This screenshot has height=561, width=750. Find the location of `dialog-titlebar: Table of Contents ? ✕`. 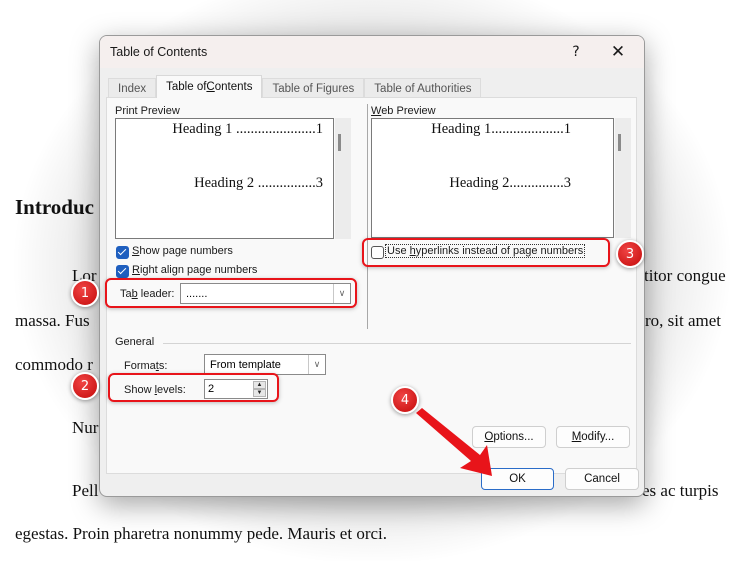

dialog-titlebar: Table of Contents ? ✕ is located at coordinates (372, 52).